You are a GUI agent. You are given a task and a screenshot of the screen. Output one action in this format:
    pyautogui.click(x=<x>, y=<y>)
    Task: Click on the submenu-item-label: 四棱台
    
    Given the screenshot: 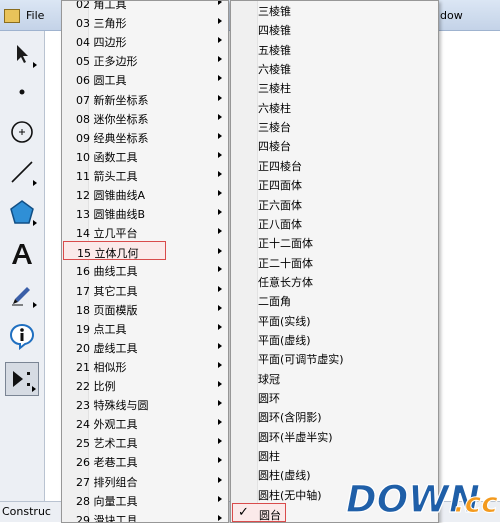 What is the action you would take?
    pyautogui.click(x=274, y=147)
    